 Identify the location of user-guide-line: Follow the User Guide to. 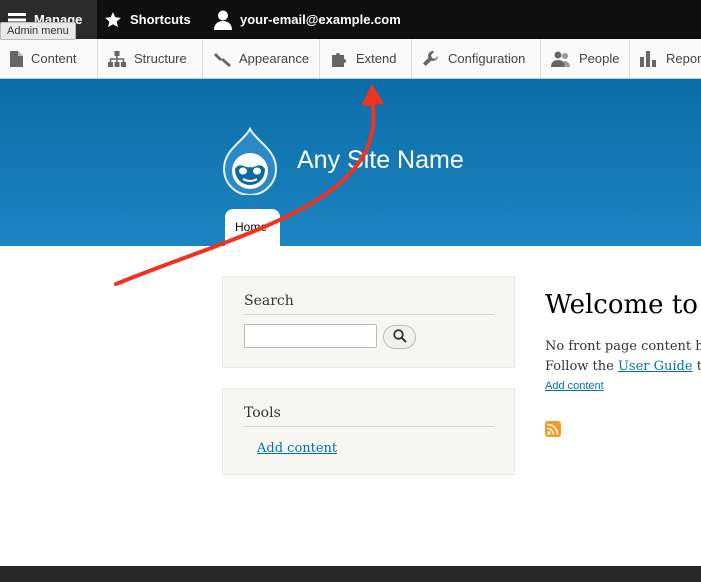
(623, 366).